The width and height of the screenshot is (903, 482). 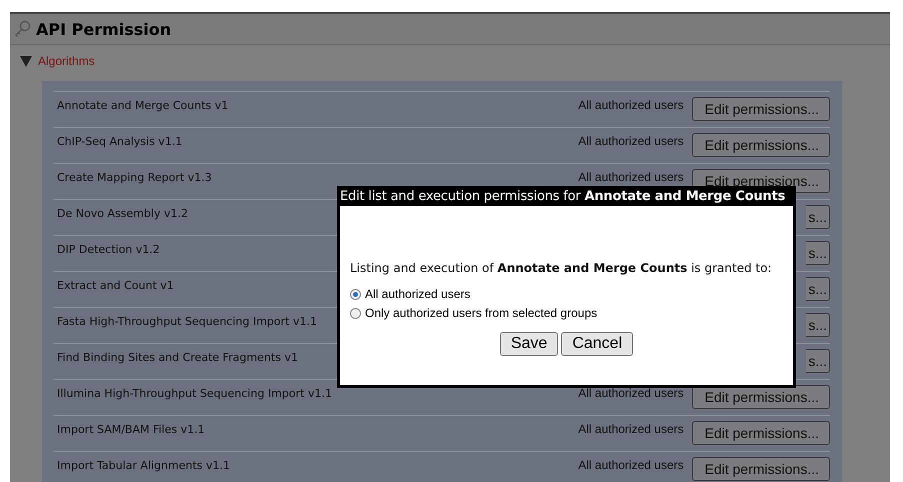 What do you see at coordinates (108, 249) in the screenshot?
I see `algorithm-name: DIP Detection v1.2` at bounding box center [108, 249].